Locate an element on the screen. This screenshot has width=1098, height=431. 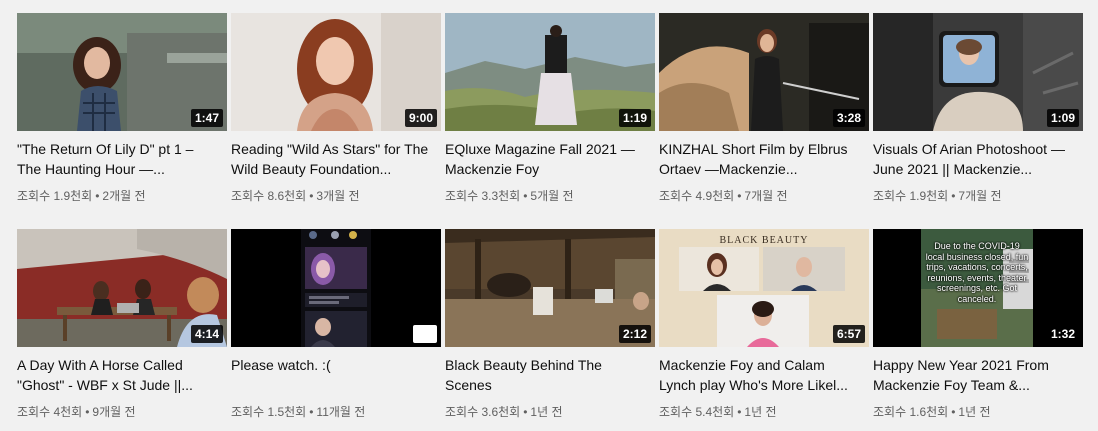
video-meta: 조회수 3.6천회 • 1년 전 is located at coordinates (504, 412).